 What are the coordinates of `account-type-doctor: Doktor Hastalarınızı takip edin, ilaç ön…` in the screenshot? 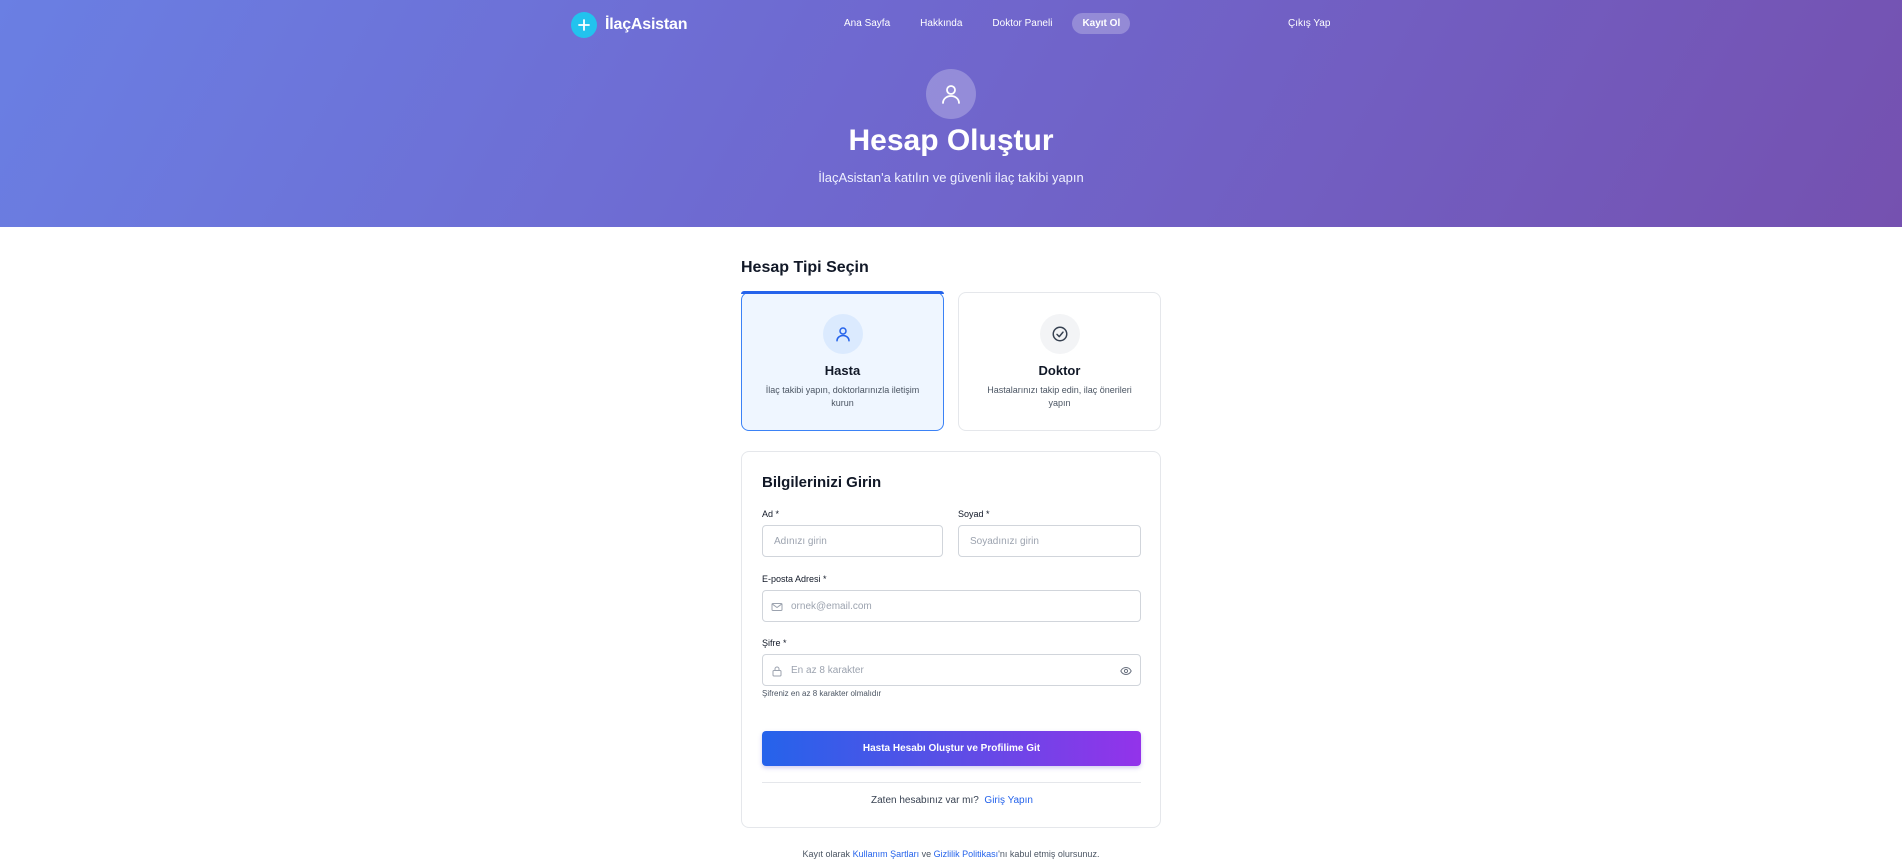 It's located at (1059, 361).